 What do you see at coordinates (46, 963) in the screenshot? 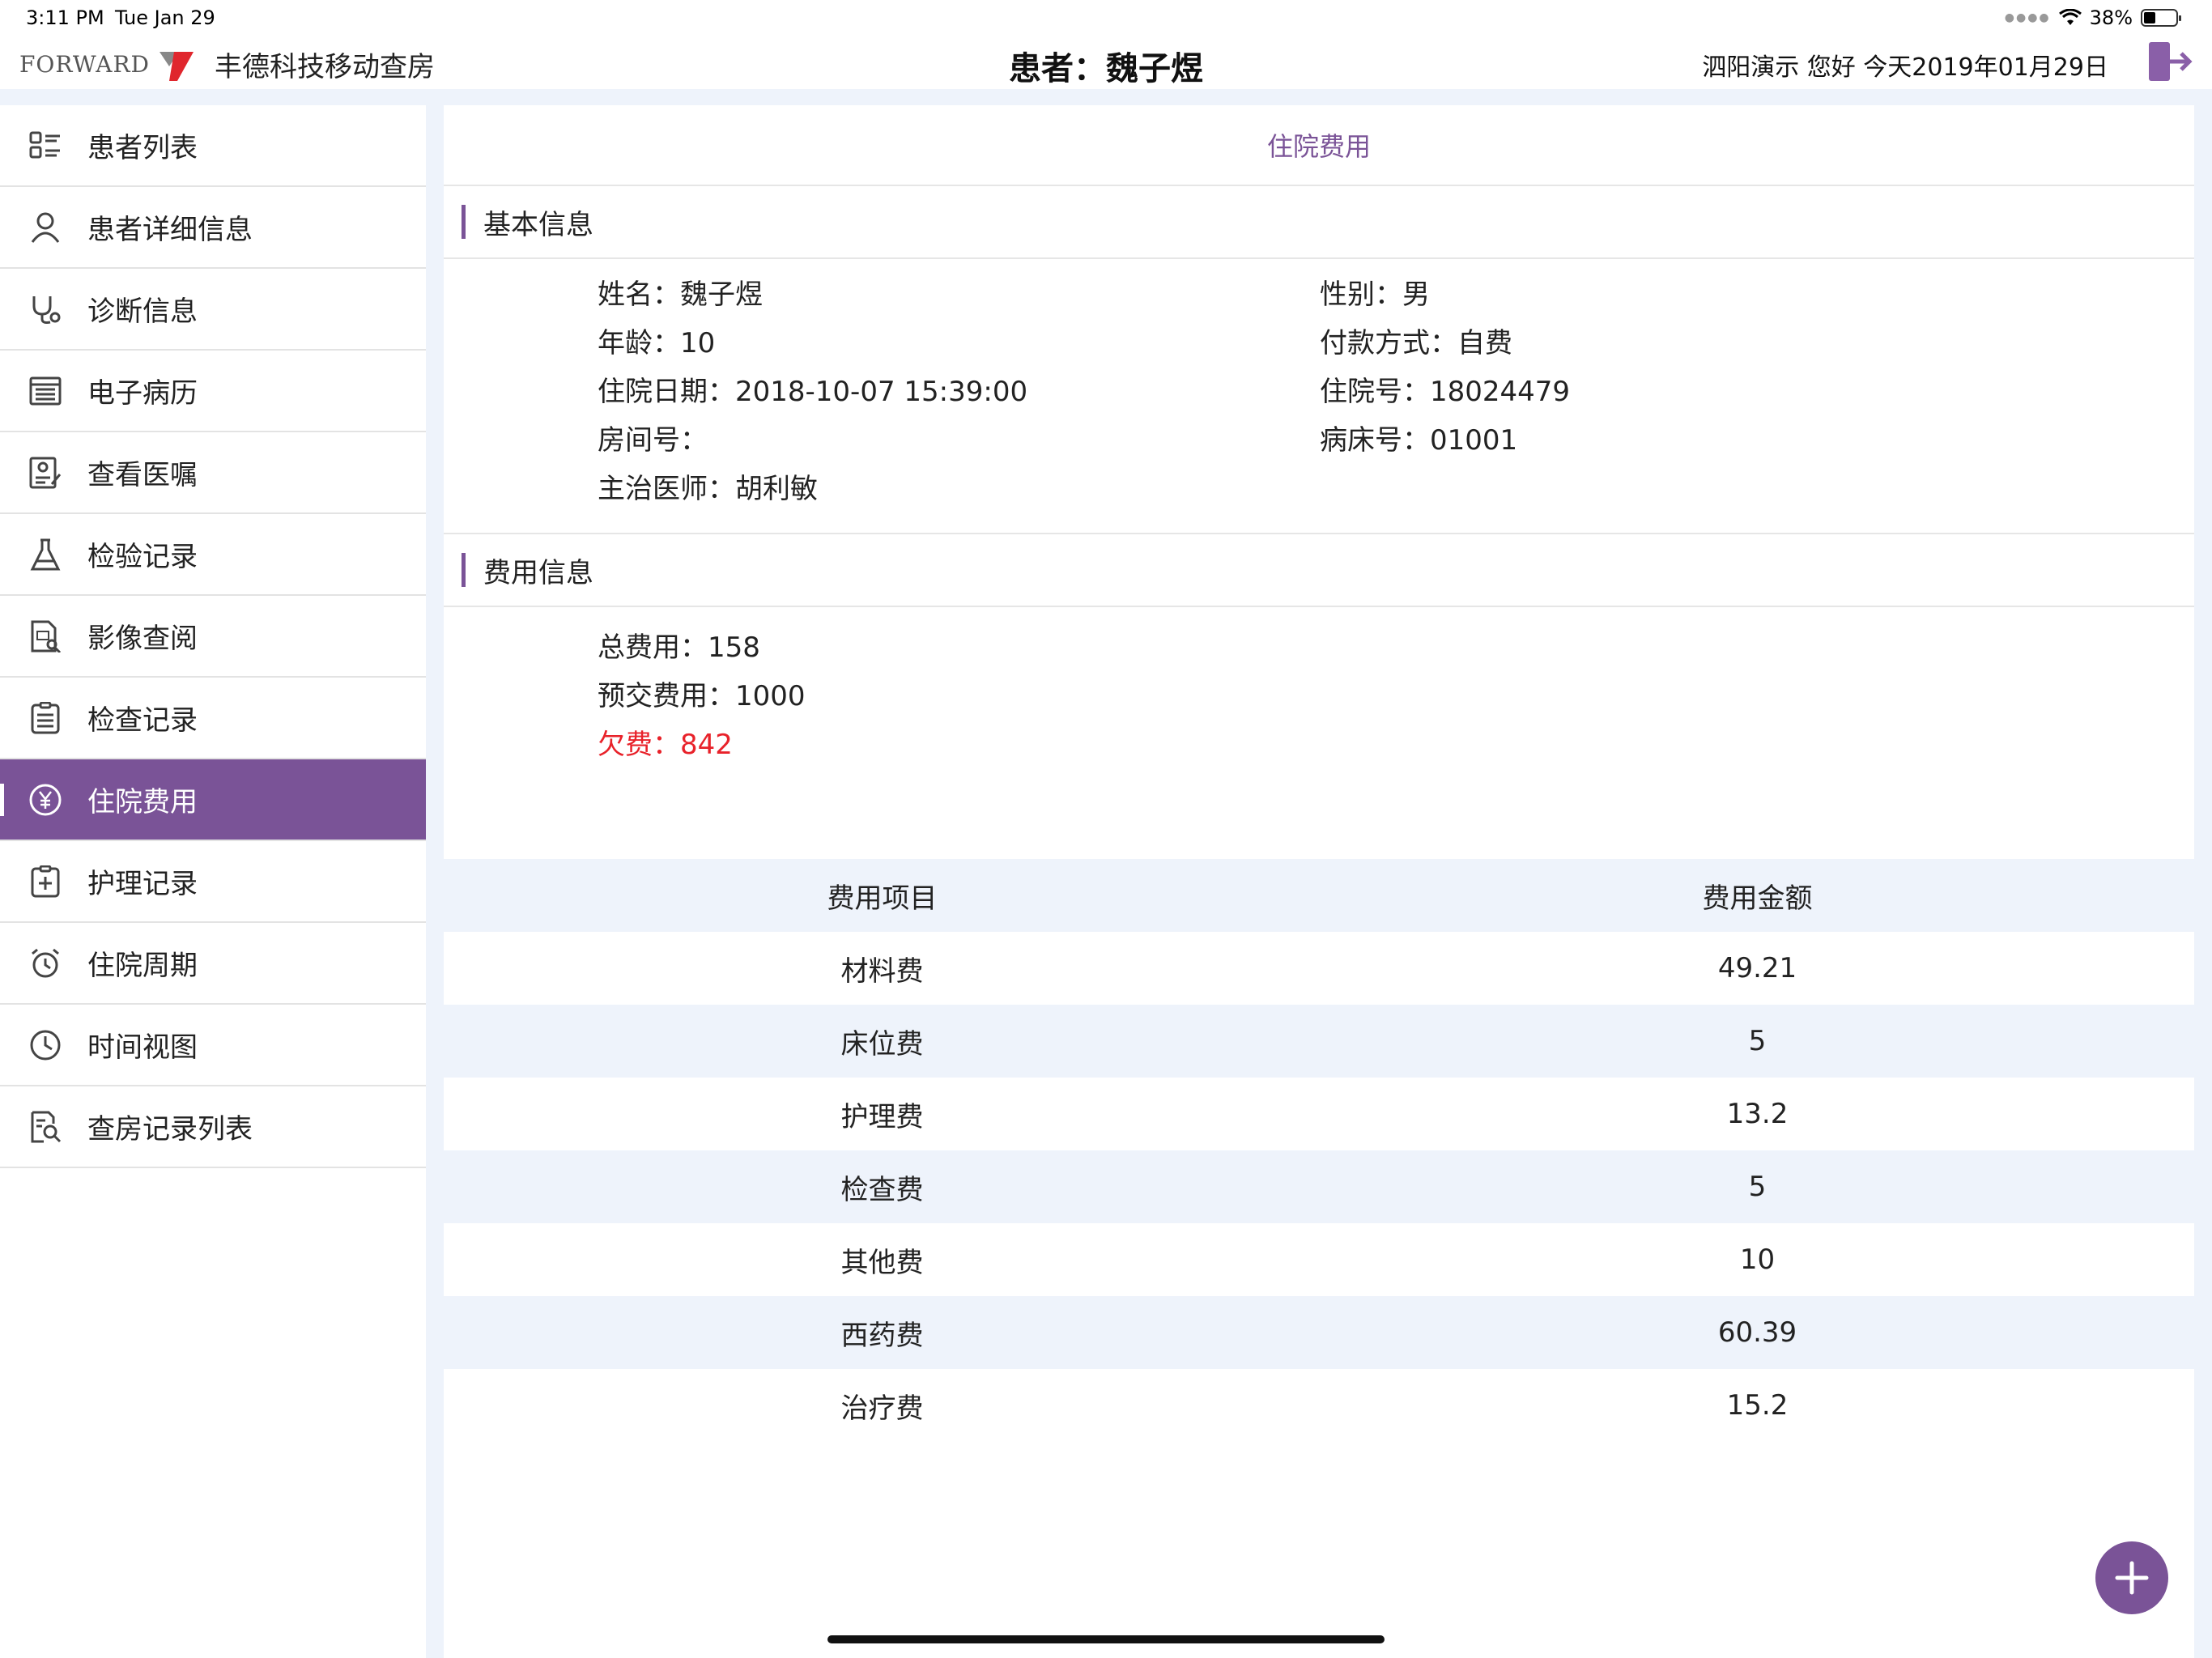
I see `alarm-icon` at bounding box center [46, 963].